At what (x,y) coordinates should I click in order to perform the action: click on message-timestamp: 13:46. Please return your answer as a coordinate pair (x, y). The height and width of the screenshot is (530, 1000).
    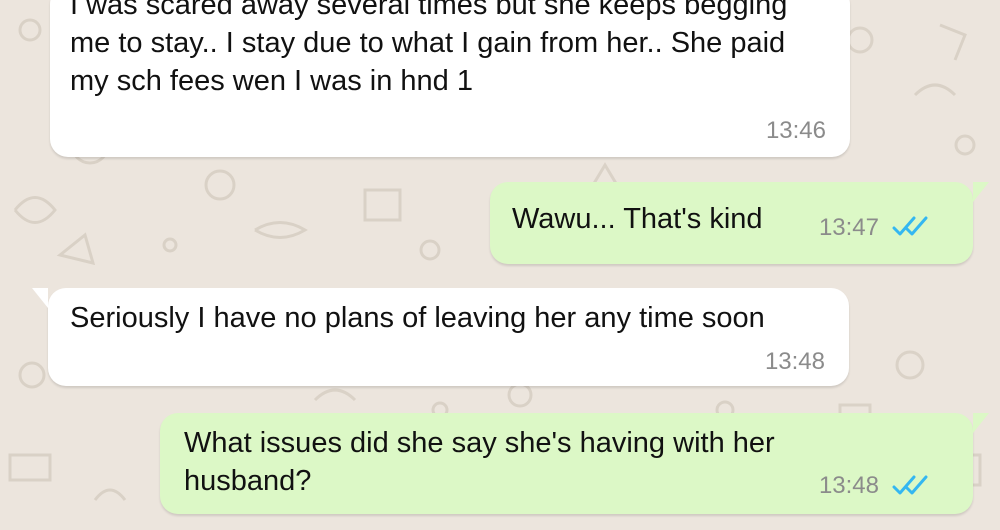
    Looking at the image, I should click on (795, 130).